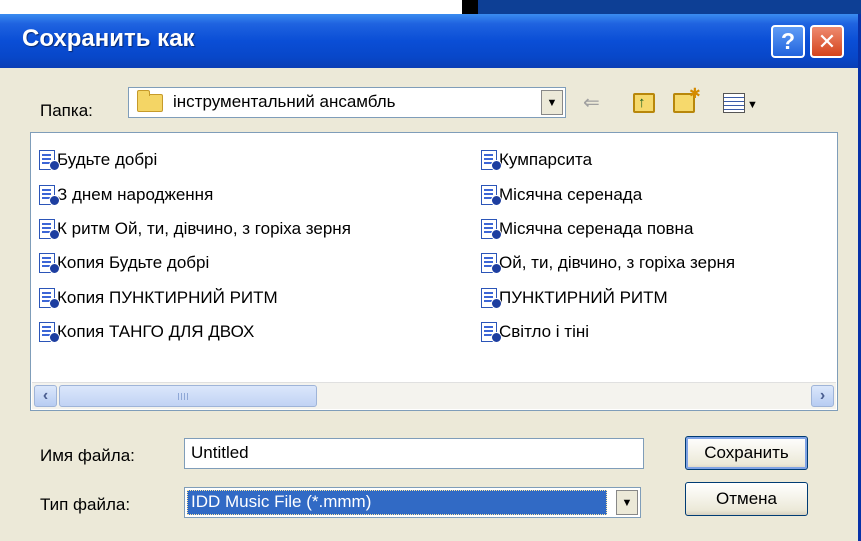 The height and width of the screenshot is (541, 861). Describe the element at coordinates (204, 228) in the screenshot. I see `file-name: К ритм Ой, ти, дівчино, з горіха зерня` at that location.